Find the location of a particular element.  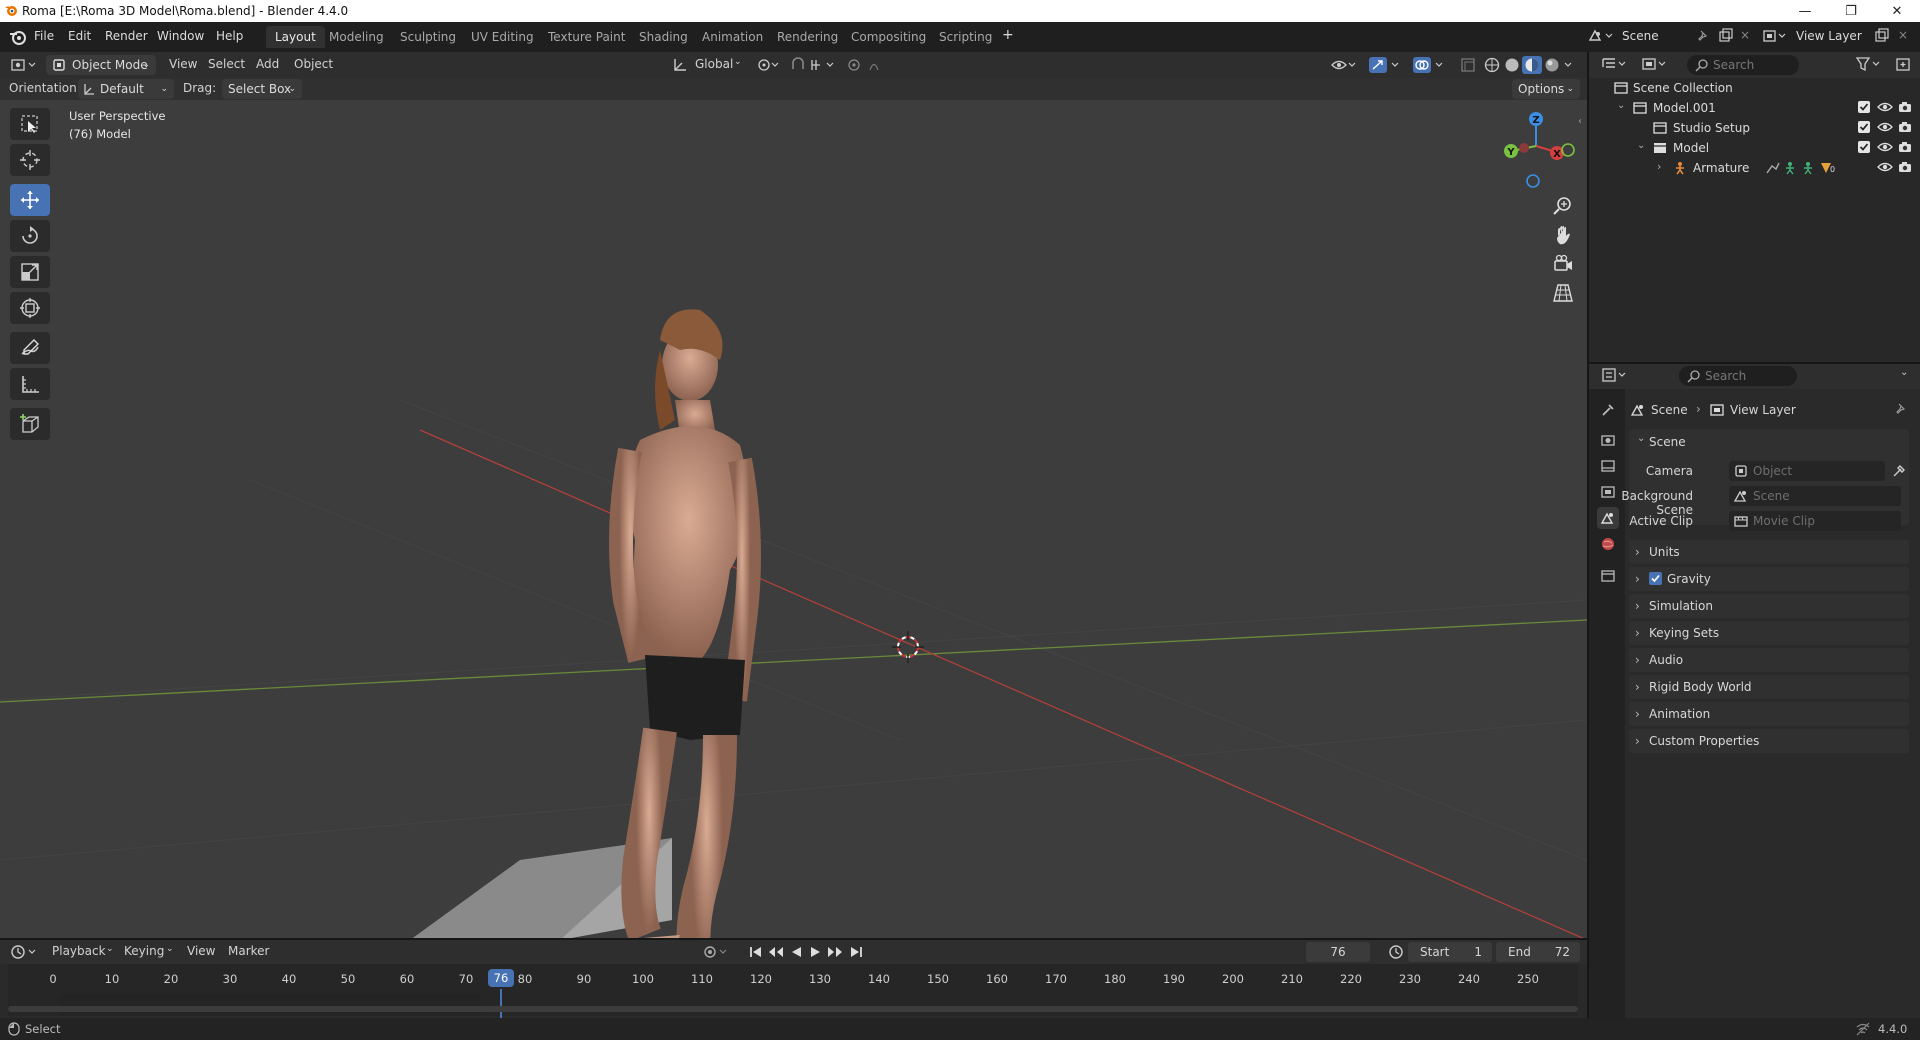

tab-world is located at coordinates (1608, 544).